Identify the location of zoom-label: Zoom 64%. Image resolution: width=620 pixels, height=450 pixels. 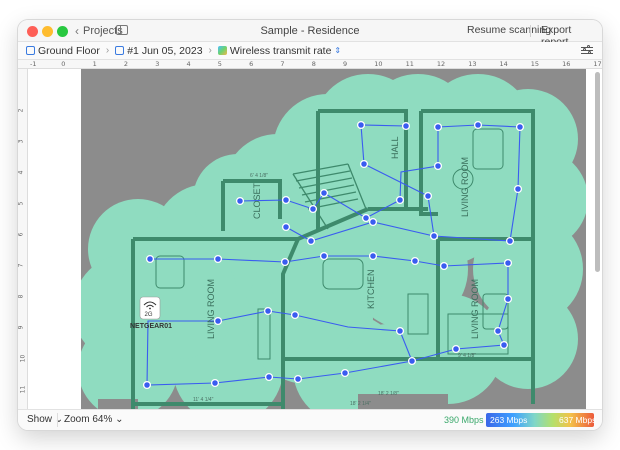
(88, 419).